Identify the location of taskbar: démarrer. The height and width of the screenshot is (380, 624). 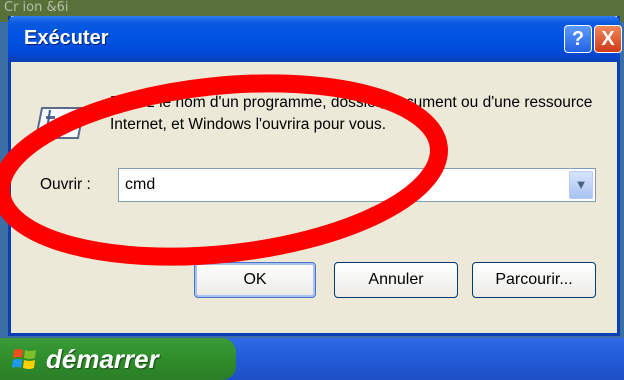
(312, 359).